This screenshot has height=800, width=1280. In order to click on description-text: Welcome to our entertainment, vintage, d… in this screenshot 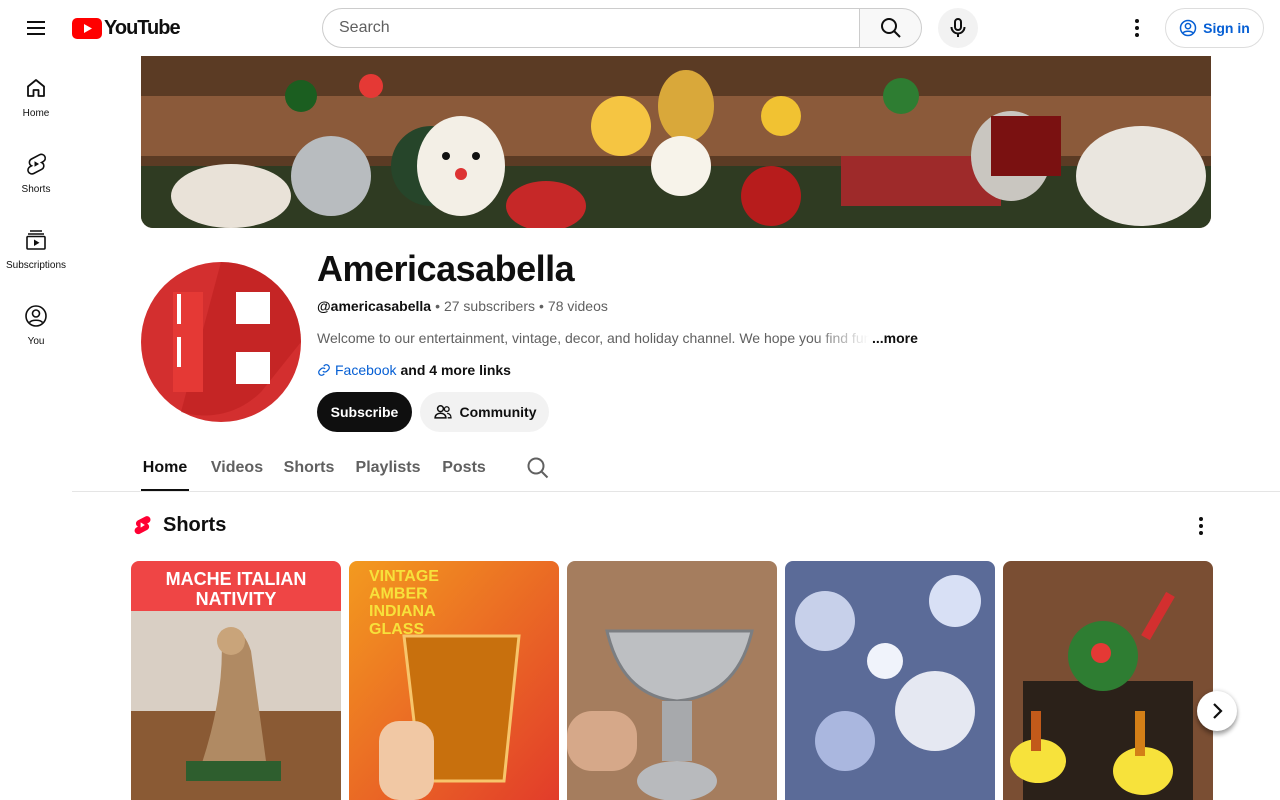, I will do `click(593, 338)`.